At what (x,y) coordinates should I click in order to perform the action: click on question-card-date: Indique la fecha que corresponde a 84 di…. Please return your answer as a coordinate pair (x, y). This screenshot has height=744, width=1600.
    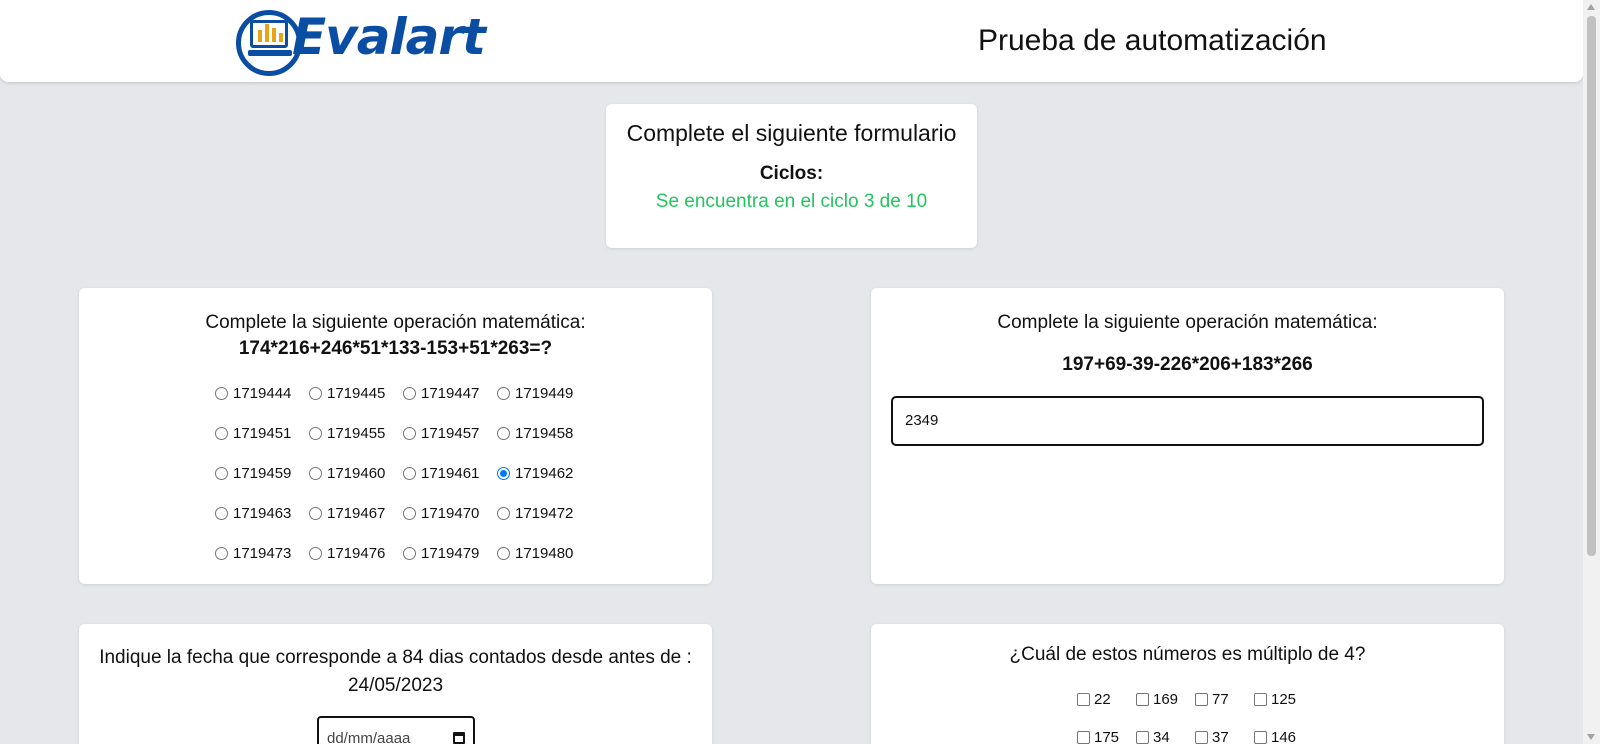
    Looking at the image, I should click on (395, 684).